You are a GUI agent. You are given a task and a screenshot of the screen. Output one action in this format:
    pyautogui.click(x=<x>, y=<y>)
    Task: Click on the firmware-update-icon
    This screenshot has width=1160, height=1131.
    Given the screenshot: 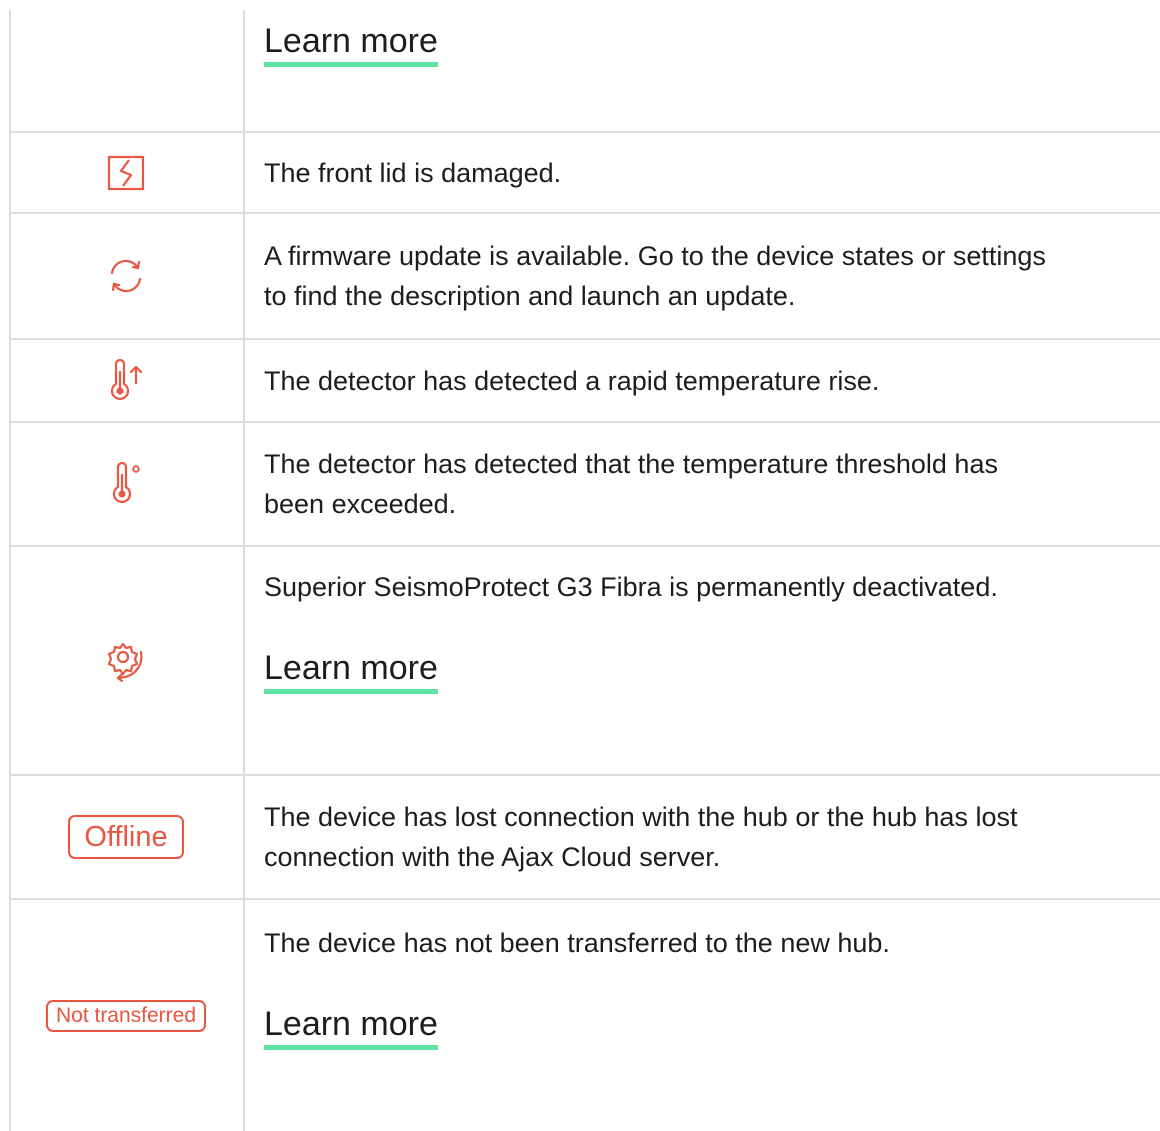 What is the action you would take?
    pyautogui.click(x=126, y=276)
    